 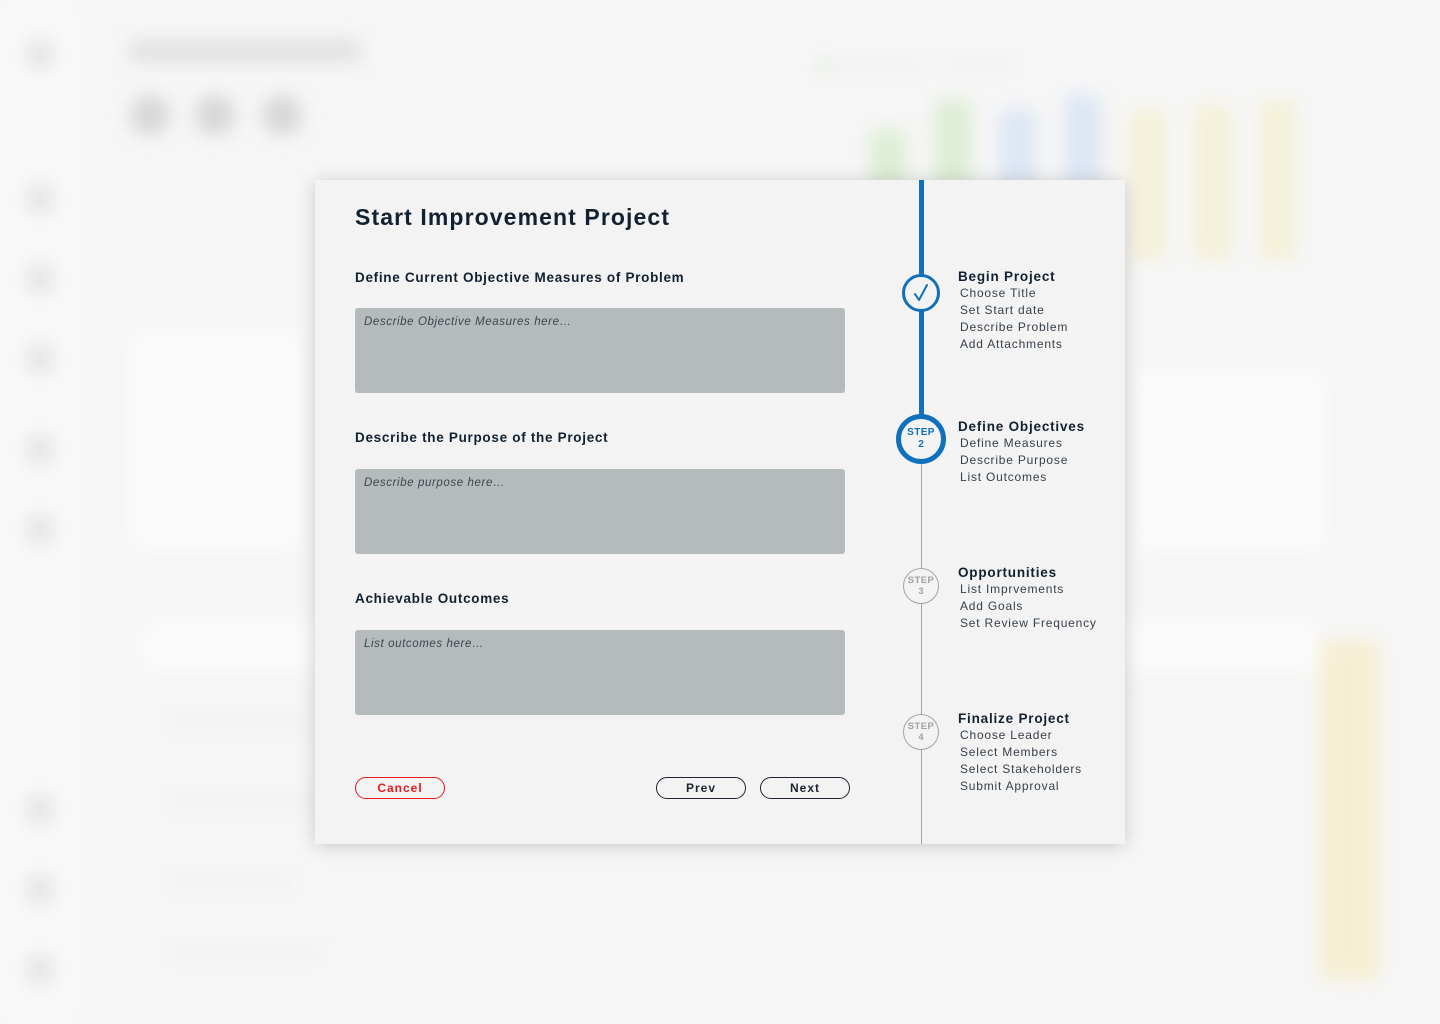 I want to click on step-2-word: STEP, so click(x=921, y=432).